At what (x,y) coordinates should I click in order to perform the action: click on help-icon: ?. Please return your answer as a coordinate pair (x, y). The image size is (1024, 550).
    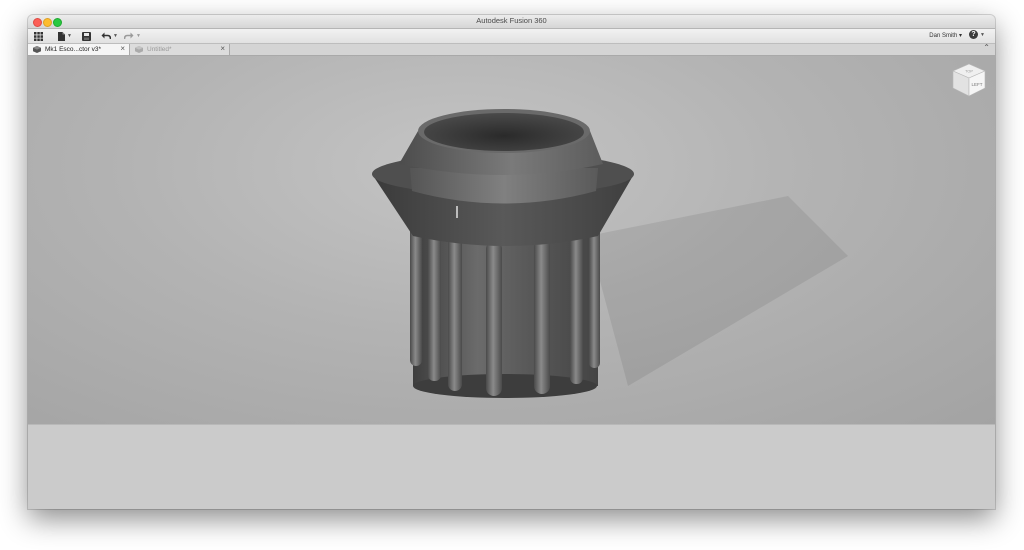
    Looking at the image, I should click on (974, 34).